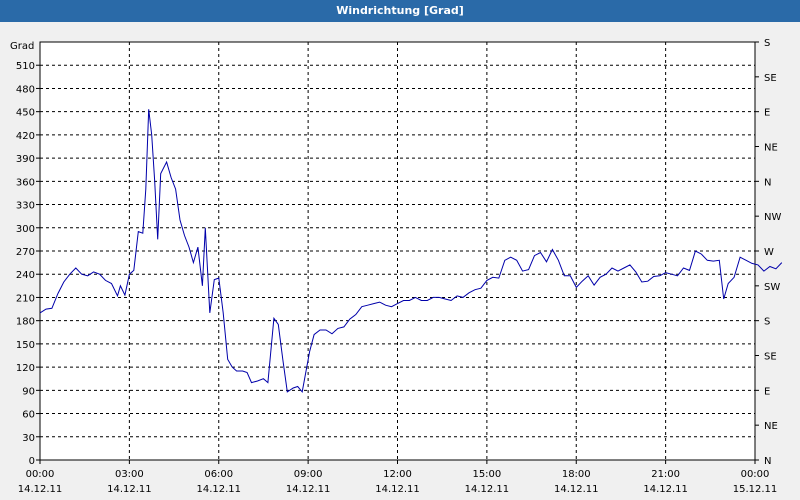 The image size is (800, 500). What do you see at coordinates (665, 474) in the screenshot?
I see `x-tick-time: 21:00` at bounding box center [665, 474].